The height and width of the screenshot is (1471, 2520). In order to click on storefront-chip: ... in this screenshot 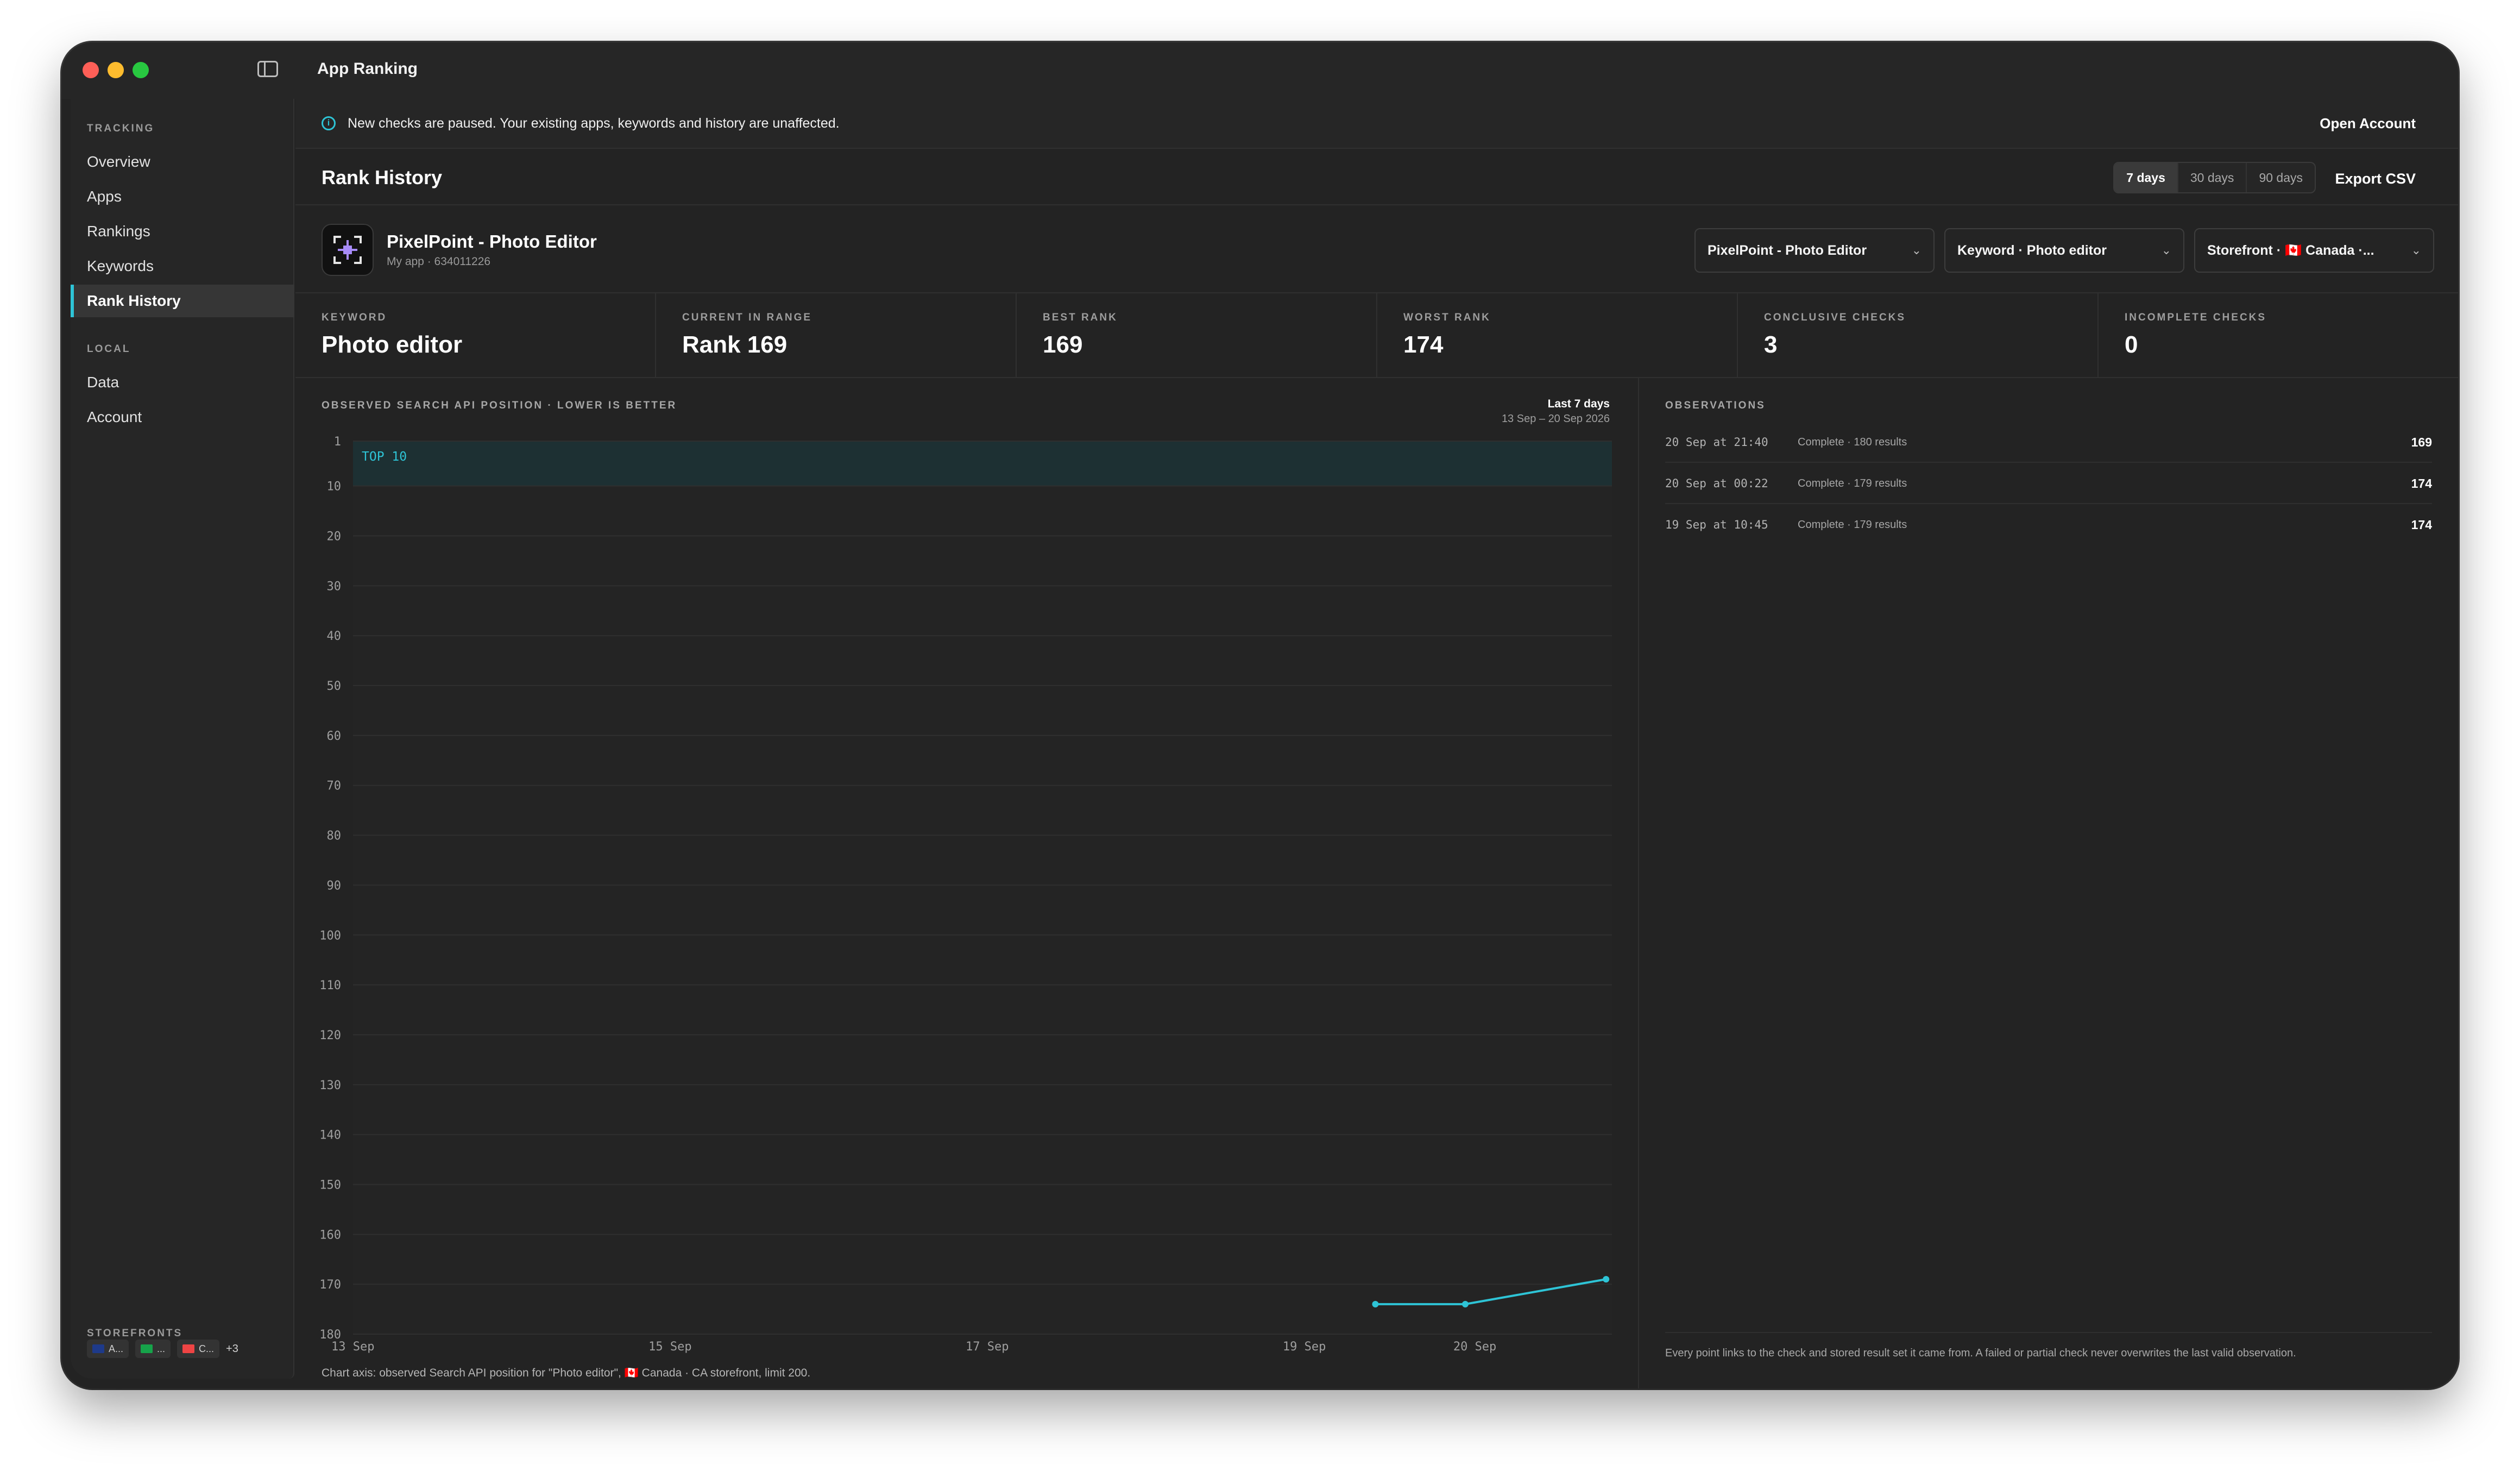, I will do `click(153, 1349)`.